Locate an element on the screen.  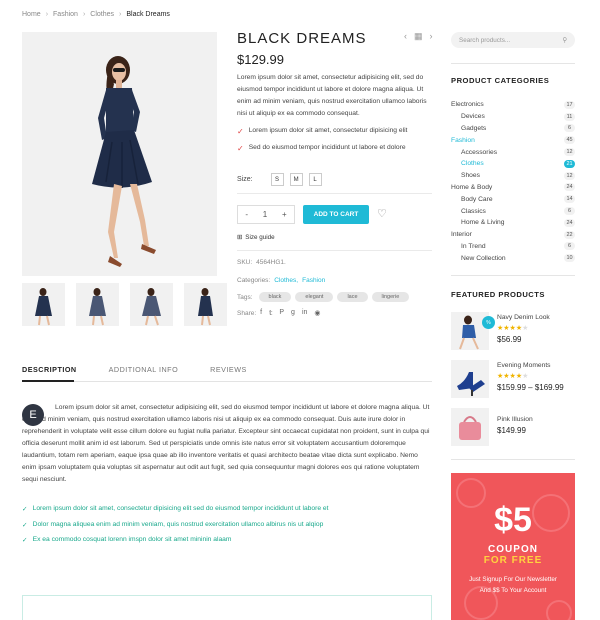
category-count: 45 is located at coordinates (569, 140).